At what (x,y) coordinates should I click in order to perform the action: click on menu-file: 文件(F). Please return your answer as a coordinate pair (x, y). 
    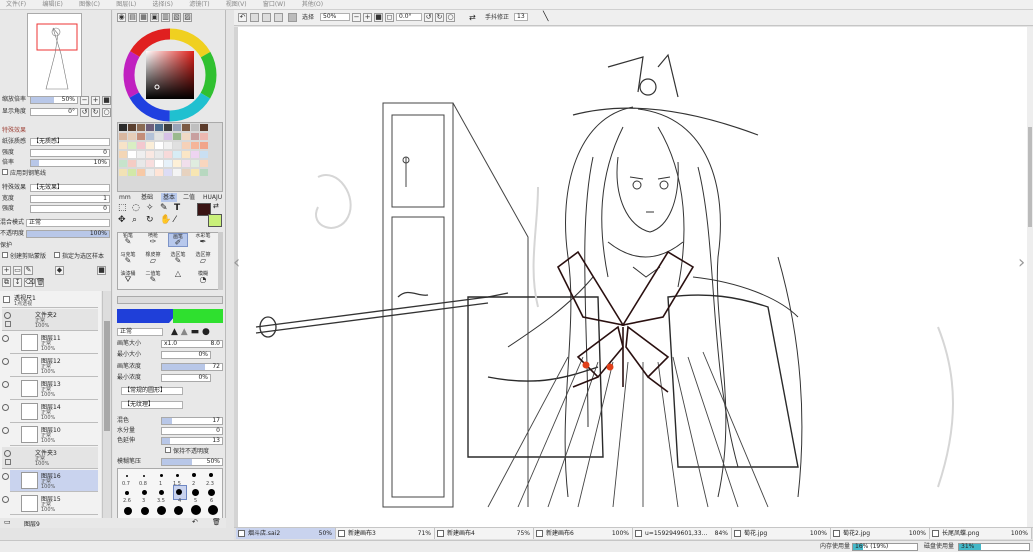
    Looking at the image, I should click on (16, 5).